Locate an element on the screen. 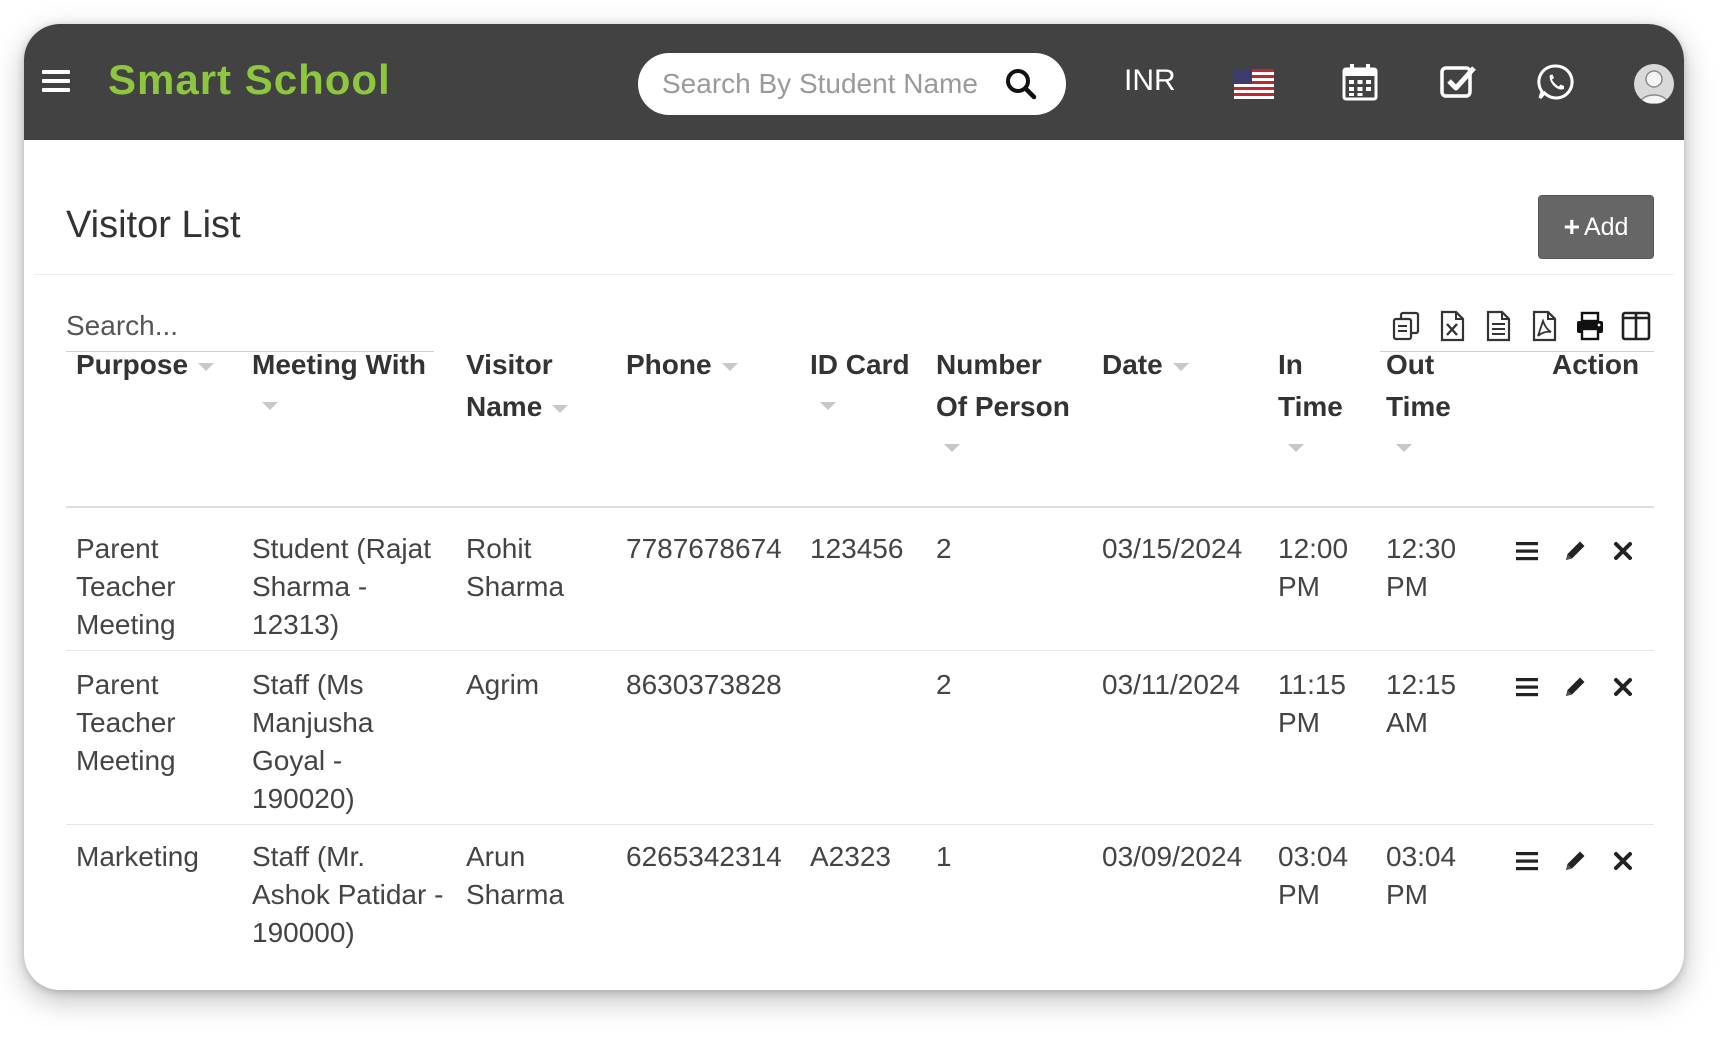 The height and width of the screenshot is (1040, 1733). calendar-icon is located at coordinates (1360, 82).